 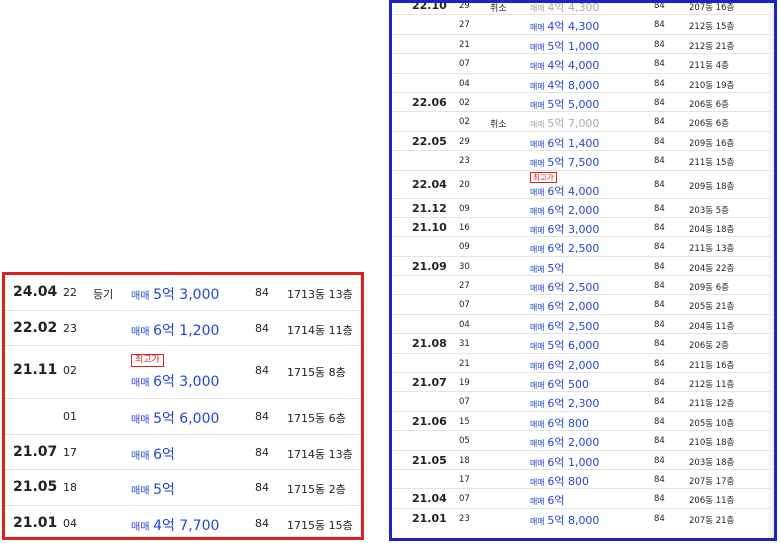 I want to click on contract-day: 23, so click(x=464, y=161).